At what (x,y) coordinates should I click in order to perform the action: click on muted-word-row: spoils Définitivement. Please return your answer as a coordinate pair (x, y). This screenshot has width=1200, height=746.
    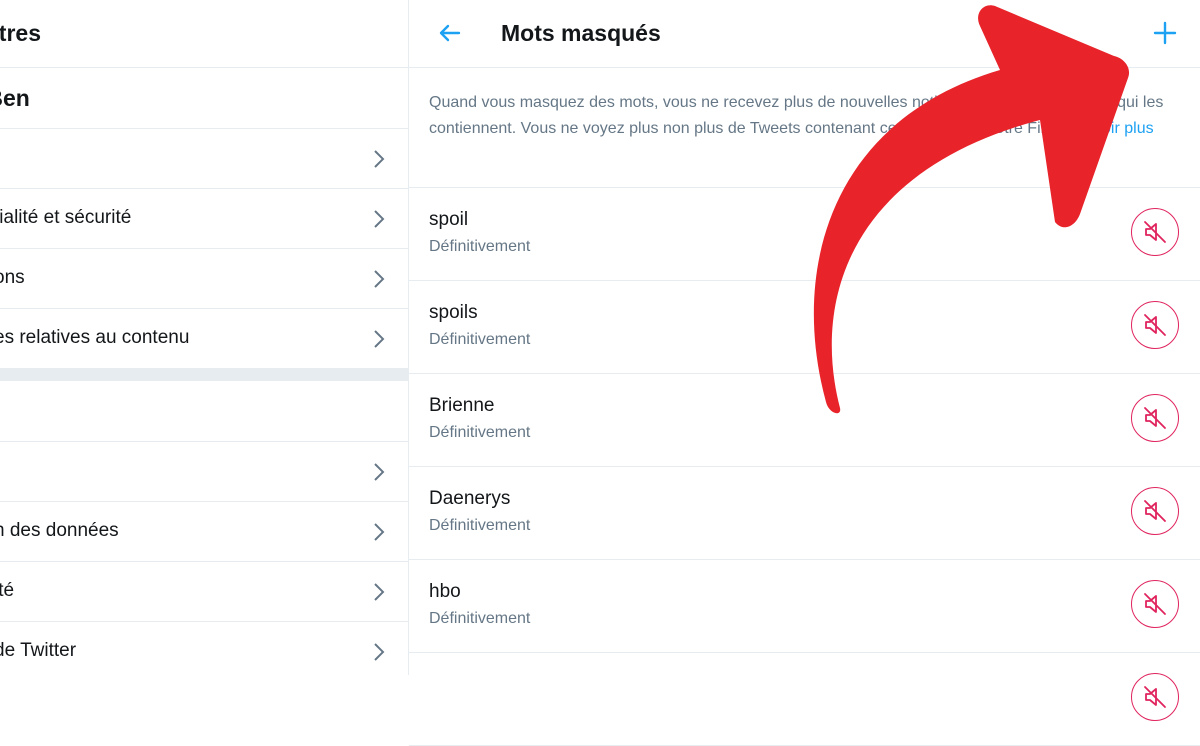
    Looking at the image, I should click on (804, 327).